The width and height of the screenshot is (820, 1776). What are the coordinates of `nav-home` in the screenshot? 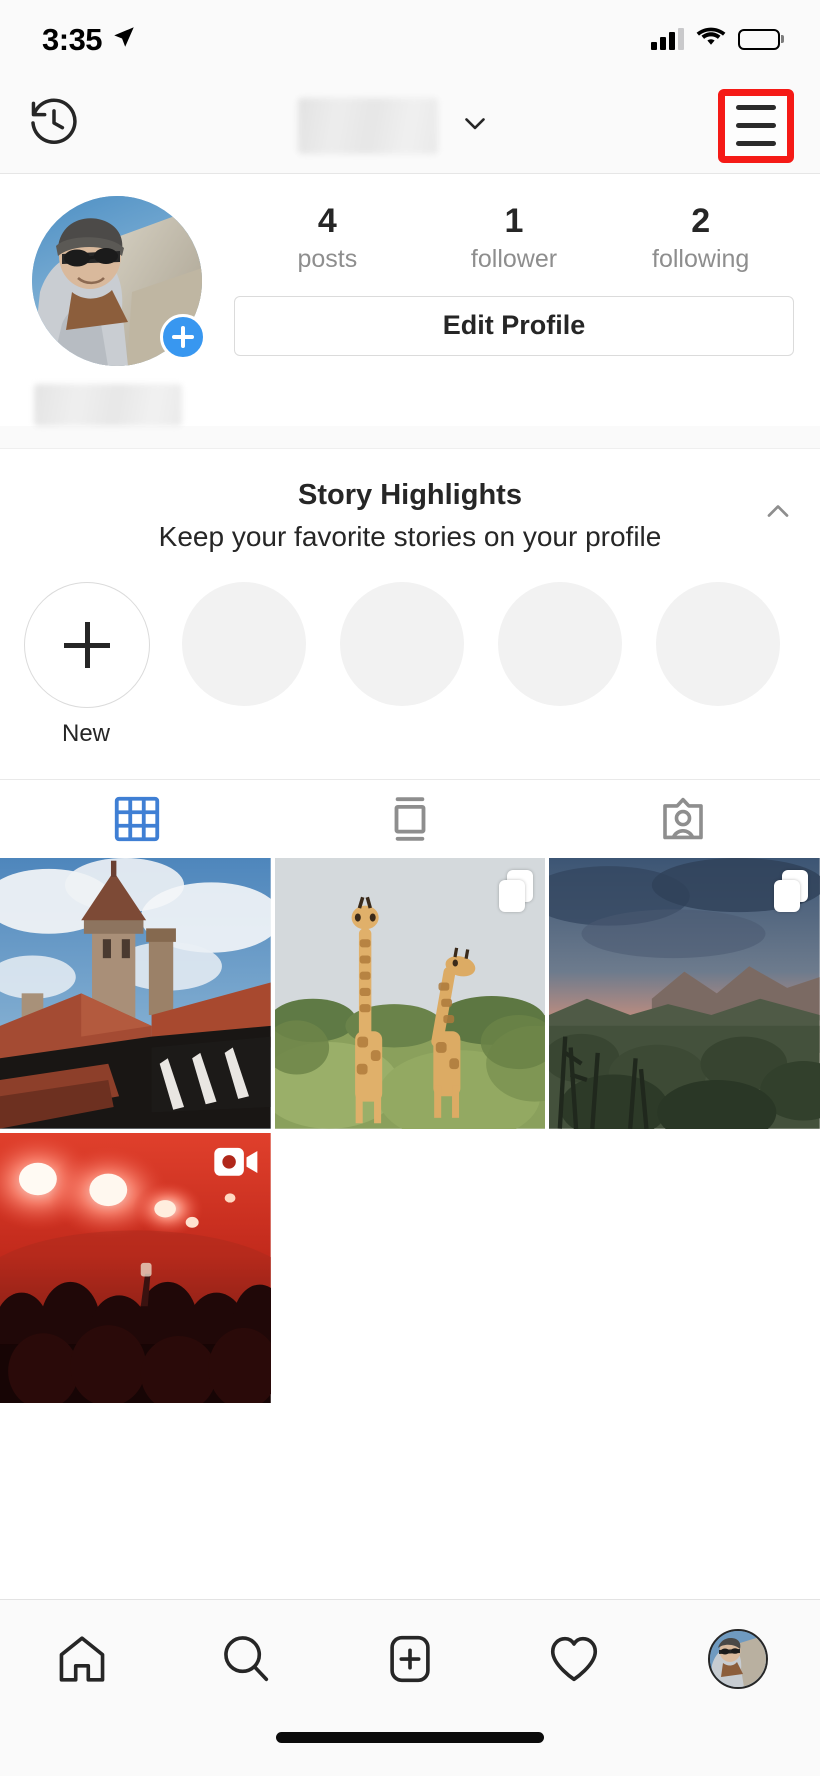 It's located at (82, 1659).